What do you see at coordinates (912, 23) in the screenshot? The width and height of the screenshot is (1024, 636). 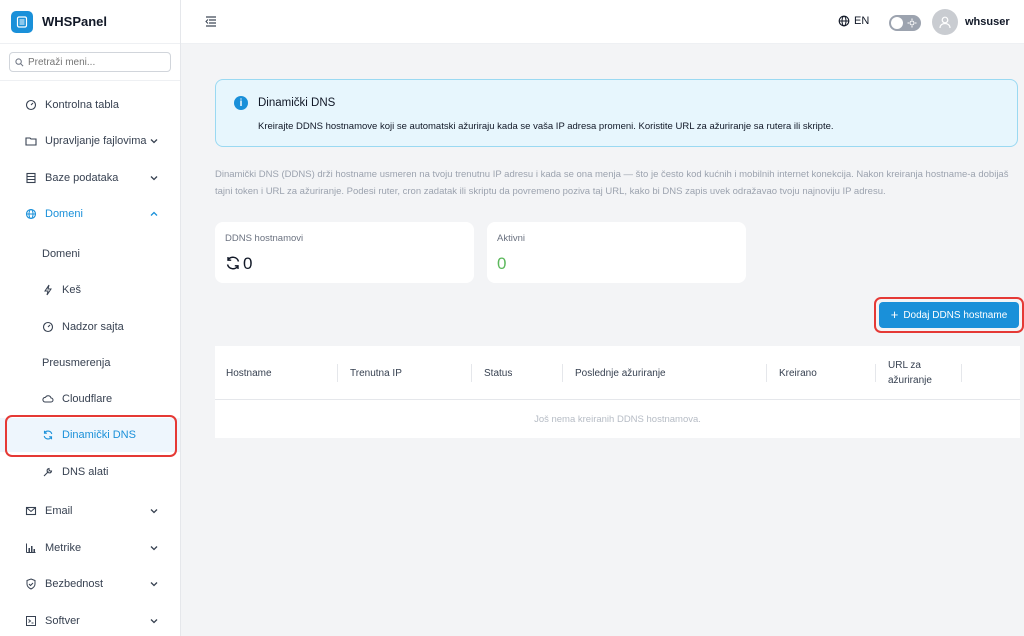 I see `sun-icon` at bounding box center [912, 23].